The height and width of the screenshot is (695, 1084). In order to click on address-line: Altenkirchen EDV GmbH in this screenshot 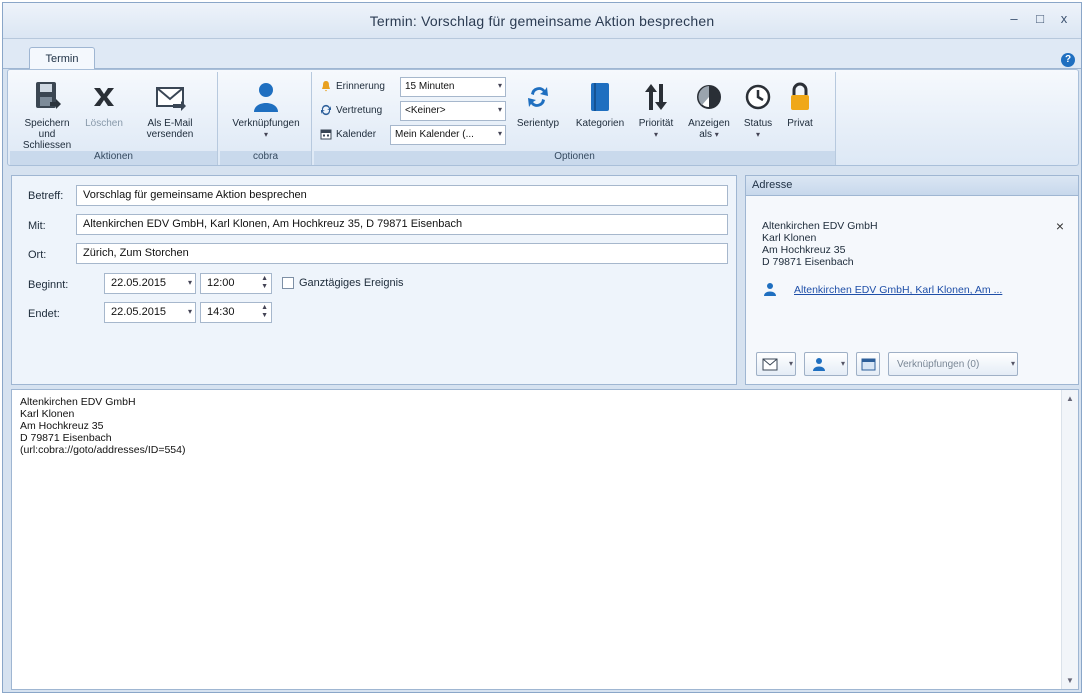, I will do `click(820, 226)`.